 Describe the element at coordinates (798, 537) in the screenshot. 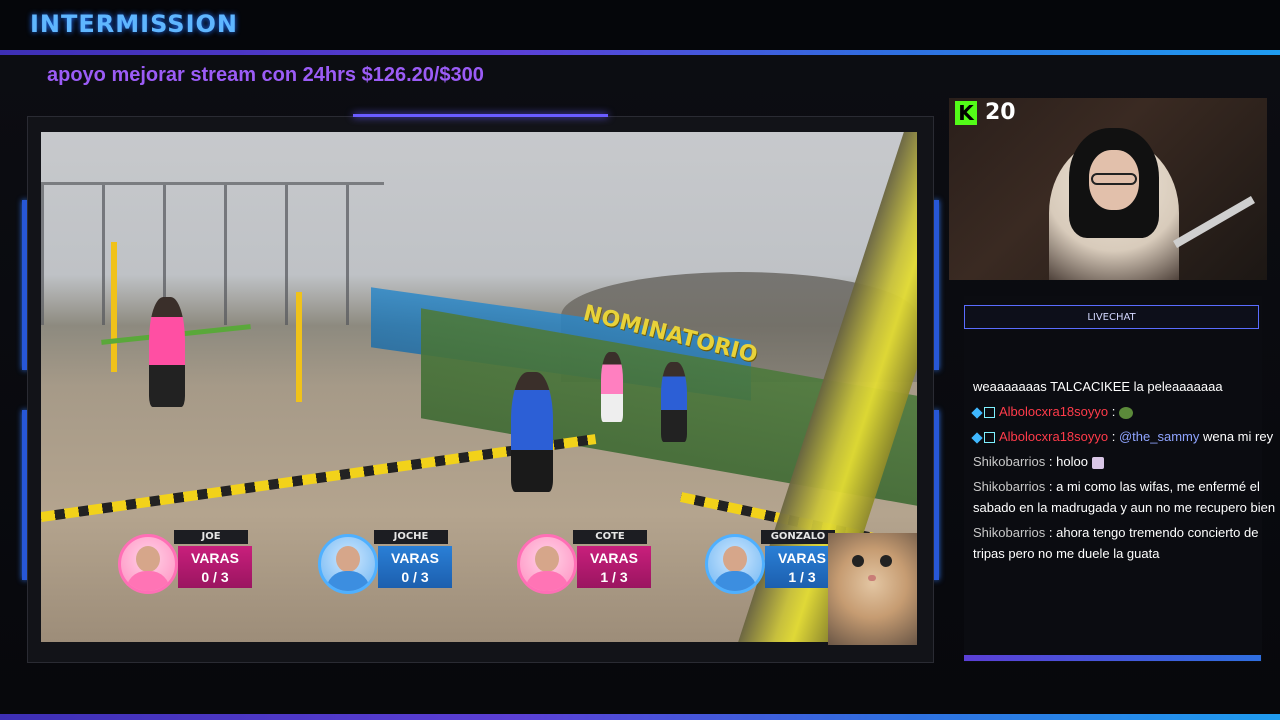

I see `player-name: GONZALO` at that location.